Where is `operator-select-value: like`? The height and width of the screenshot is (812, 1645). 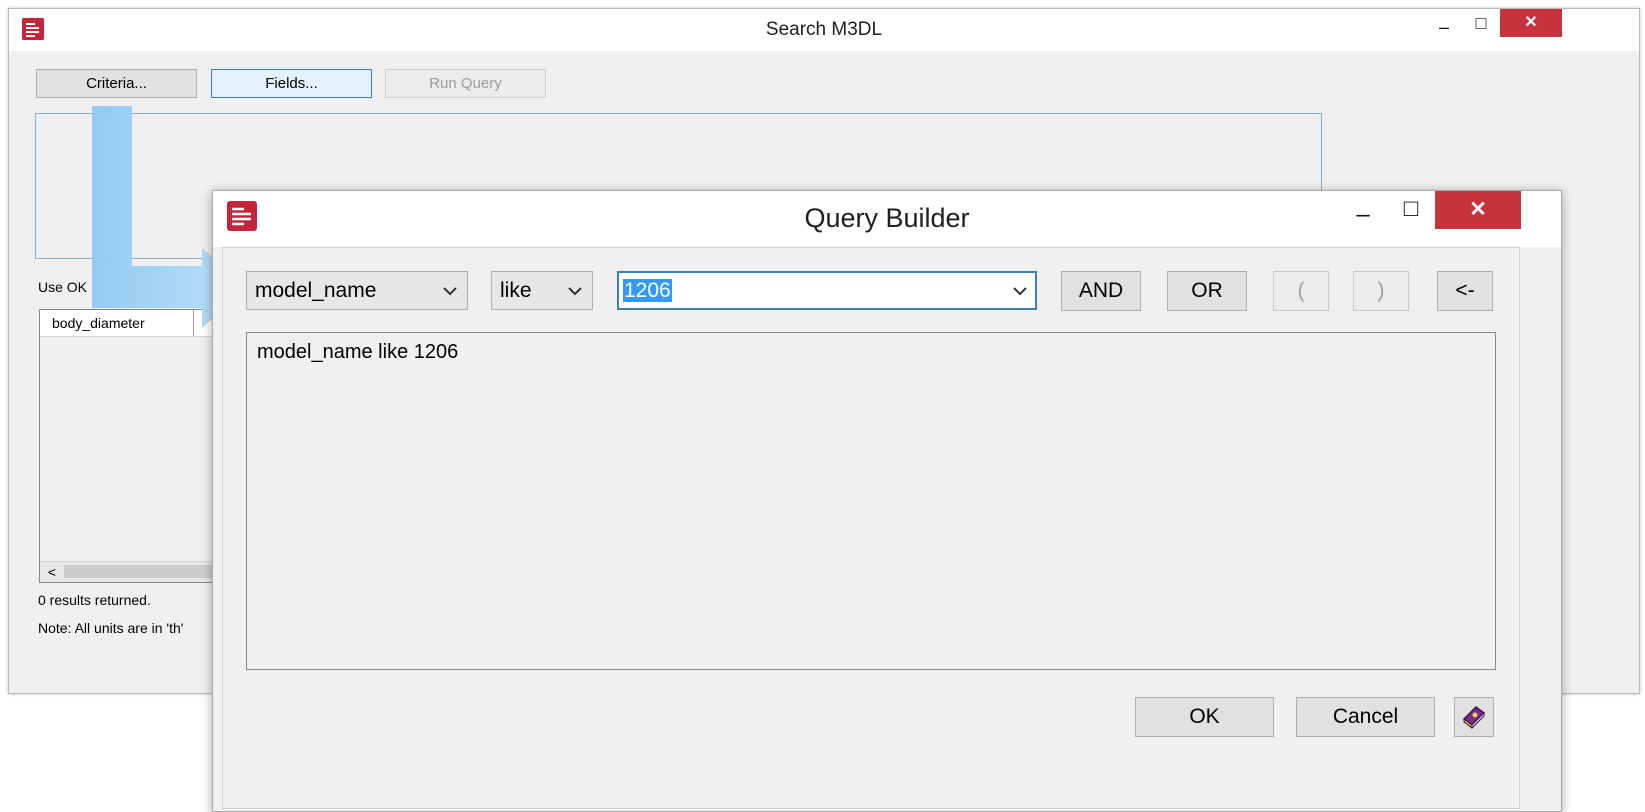
operator-select-value: like is located at coordinates (516, 290).